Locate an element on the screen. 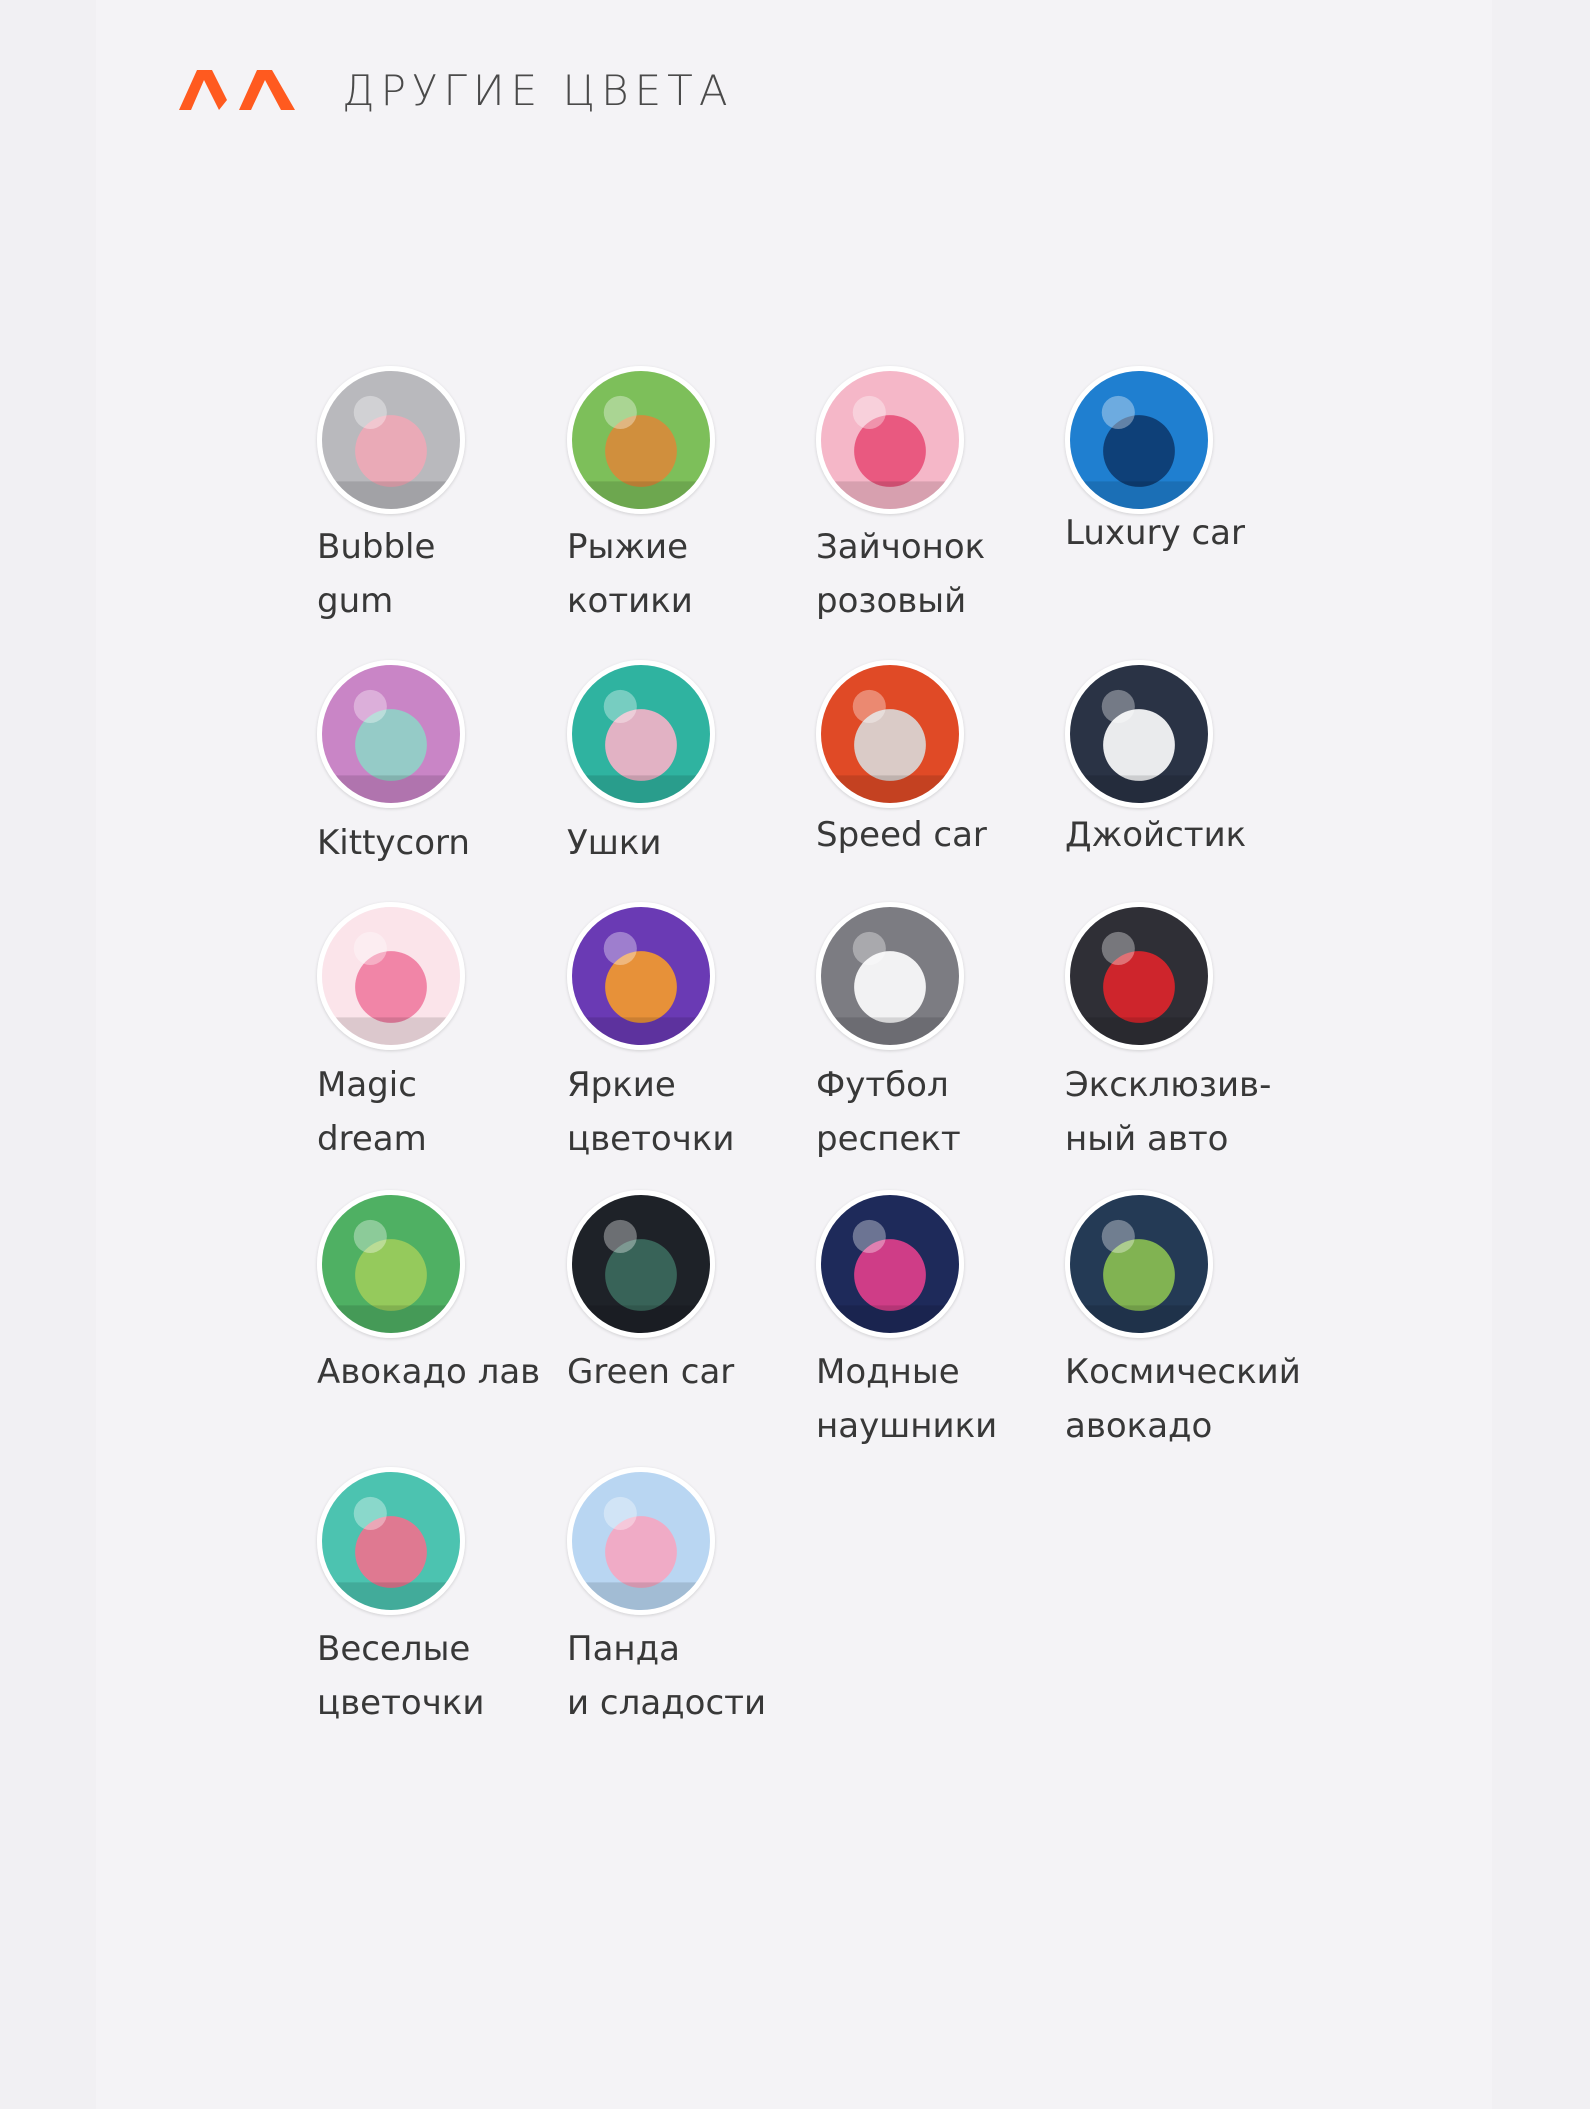  color-swatch-option: Зайчонок розовый is located at coordinates (941, 516).